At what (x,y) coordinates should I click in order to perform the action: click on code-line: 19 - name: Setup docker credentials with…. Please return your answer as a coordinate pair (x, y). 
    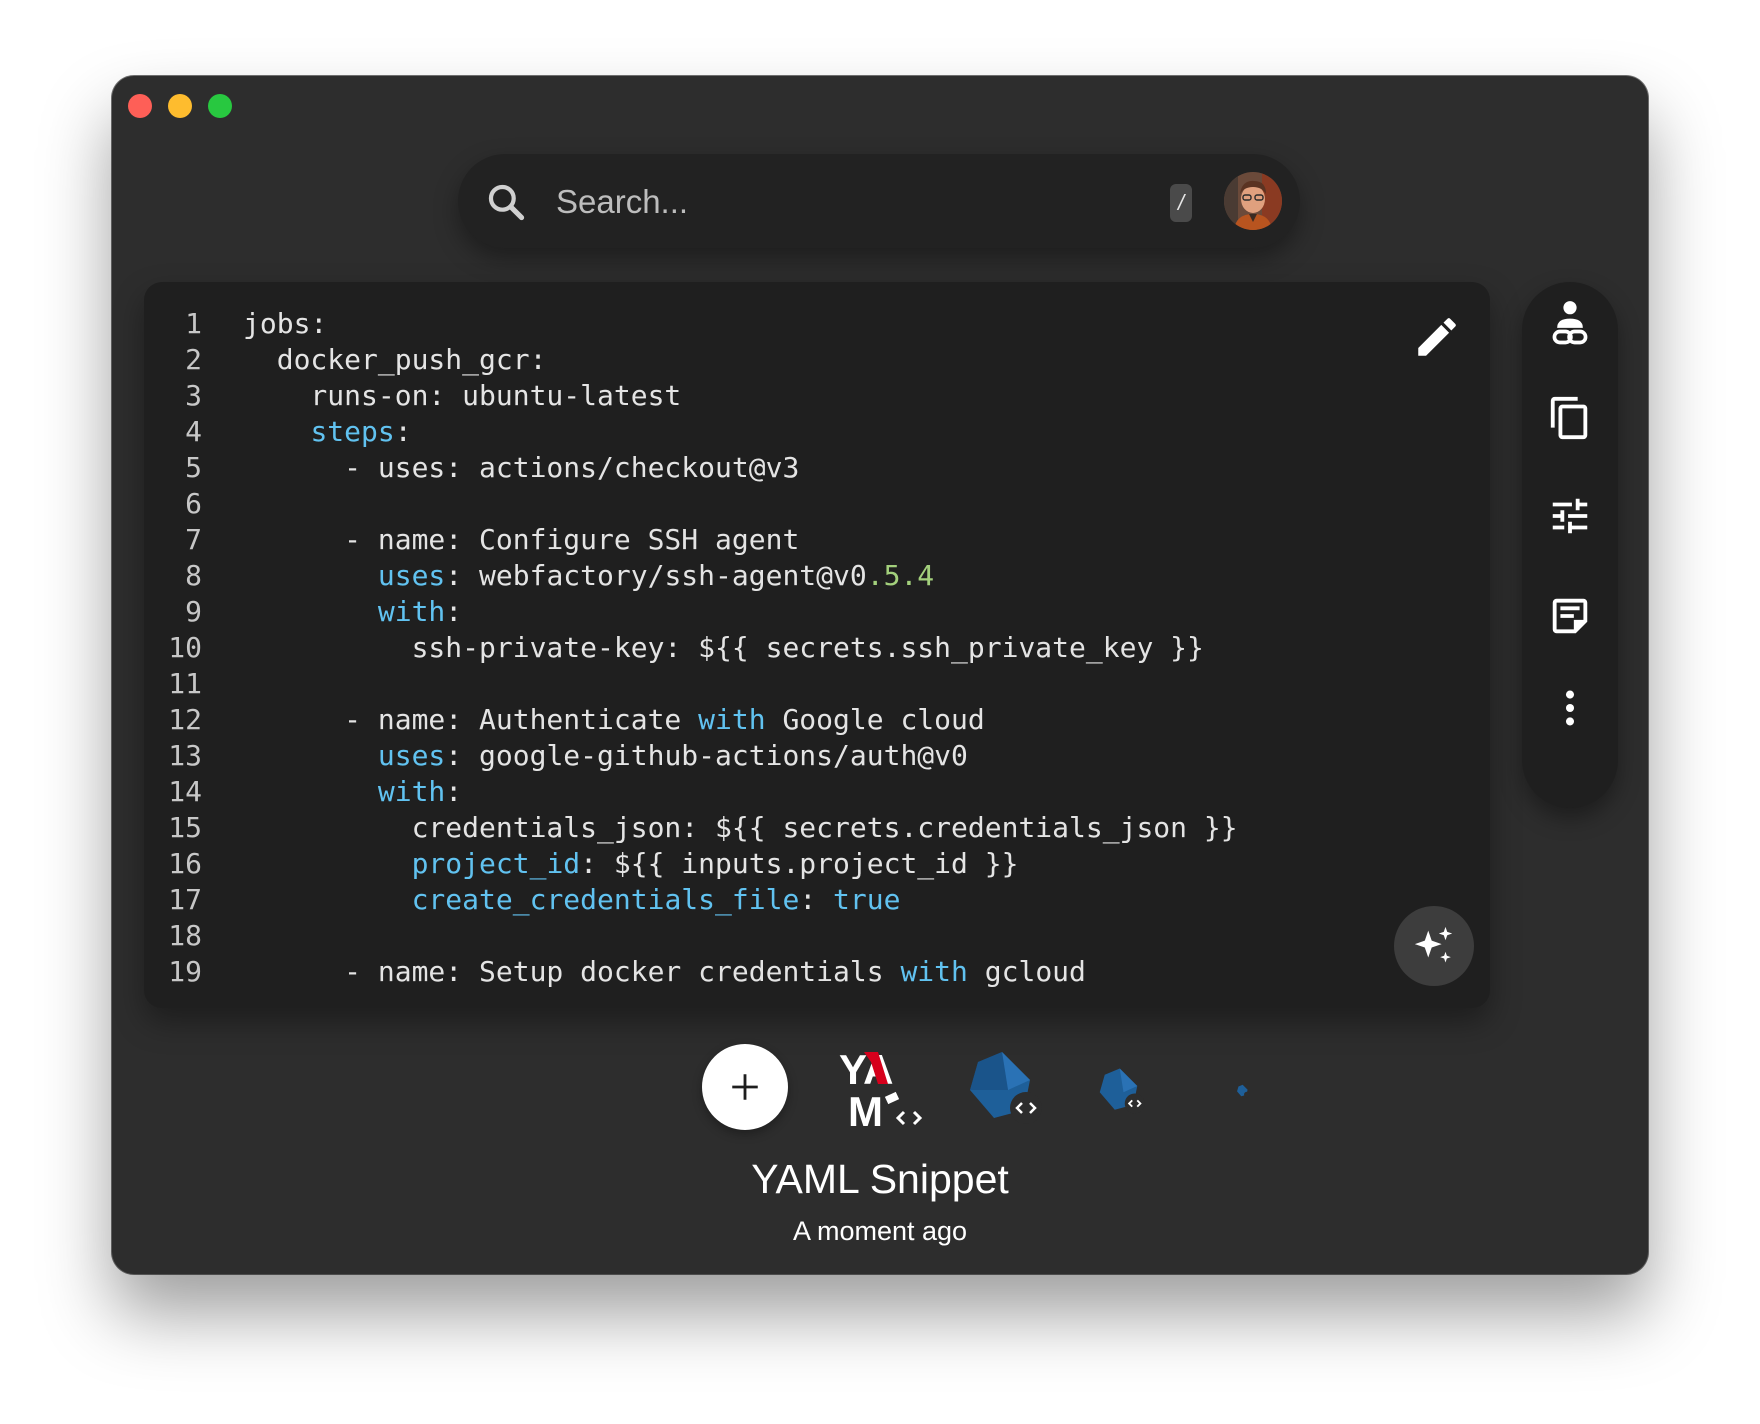
    Looking at the image, I should click on (817, 972).